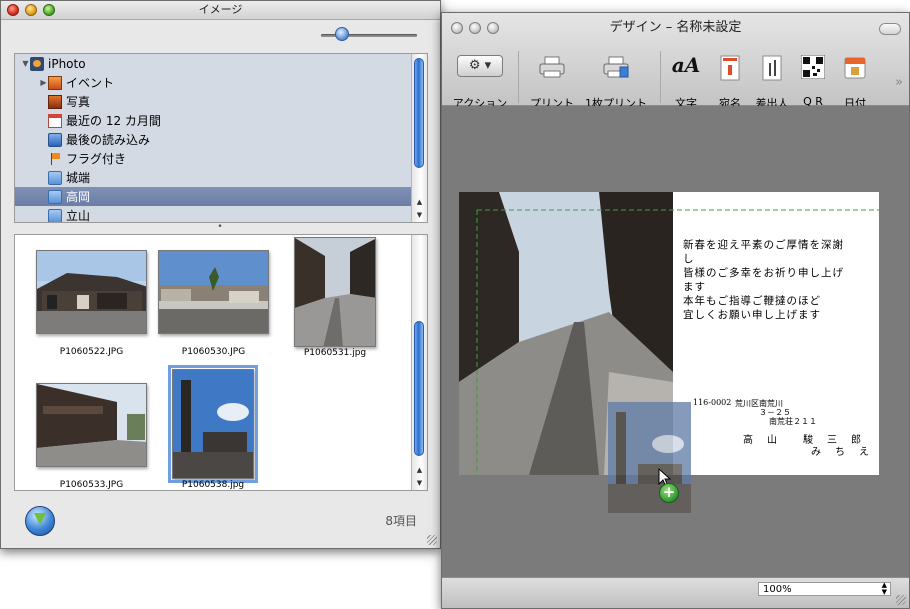  I want to click on qr-code-icon, so click(813, 67).